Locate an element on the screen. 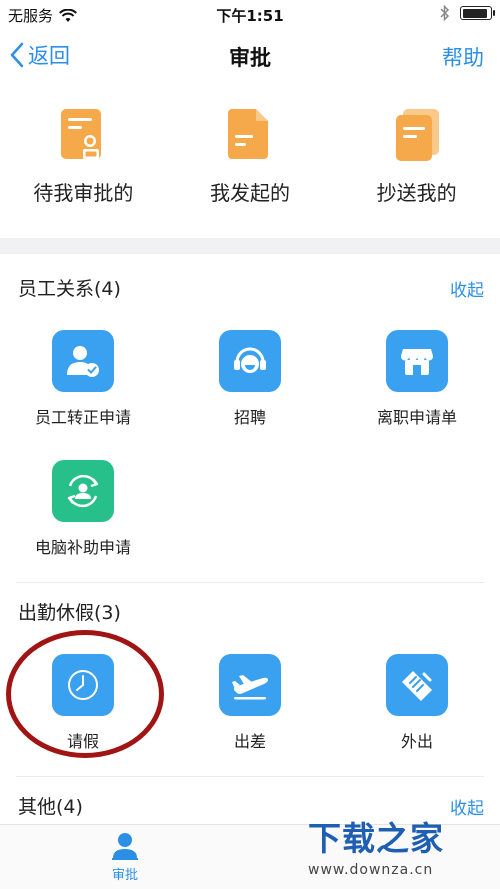 The image size is (500, 889). status-bar: 无服务 下午1:51 is located at coordinates (250, 15).